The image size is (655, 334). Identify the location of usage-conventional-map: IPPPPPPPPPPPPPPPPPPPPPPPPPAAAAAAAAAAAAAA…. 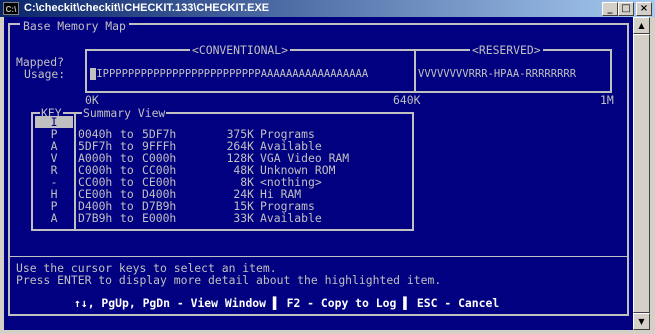
(229, 74).